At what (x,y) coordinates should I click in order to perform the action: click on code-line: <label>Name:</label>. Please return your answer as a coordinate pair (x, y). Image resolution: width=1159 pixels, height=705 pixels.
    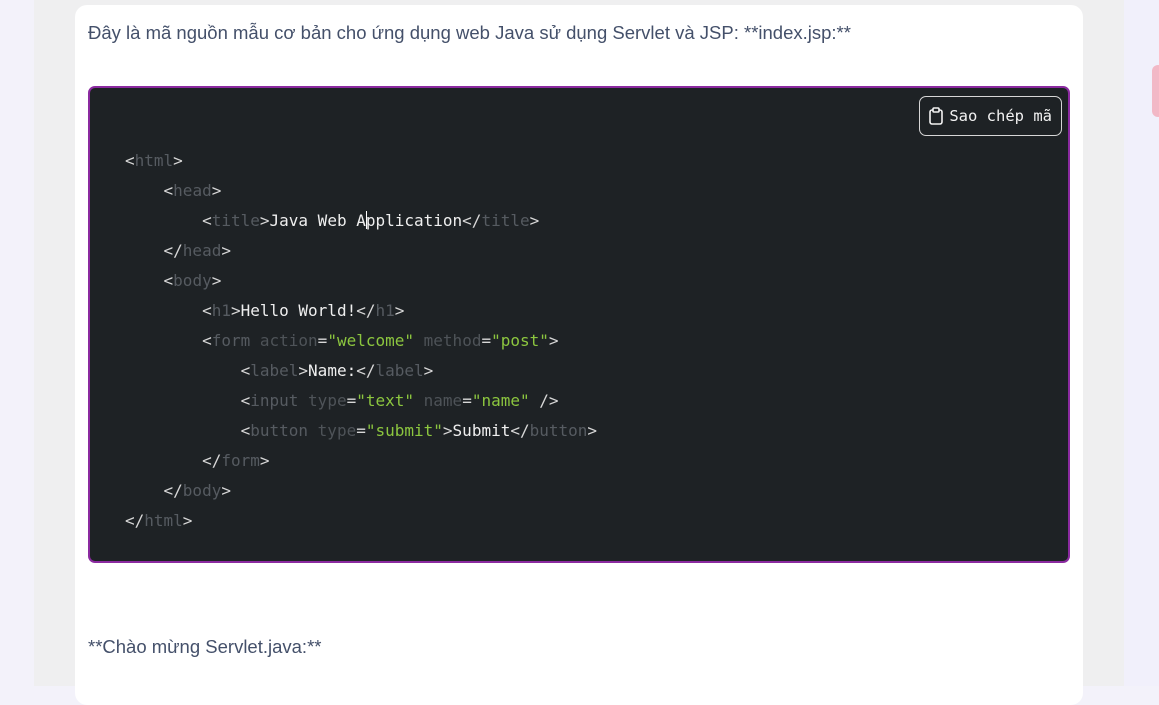
    Looking at the image, I should click on (337, 370).